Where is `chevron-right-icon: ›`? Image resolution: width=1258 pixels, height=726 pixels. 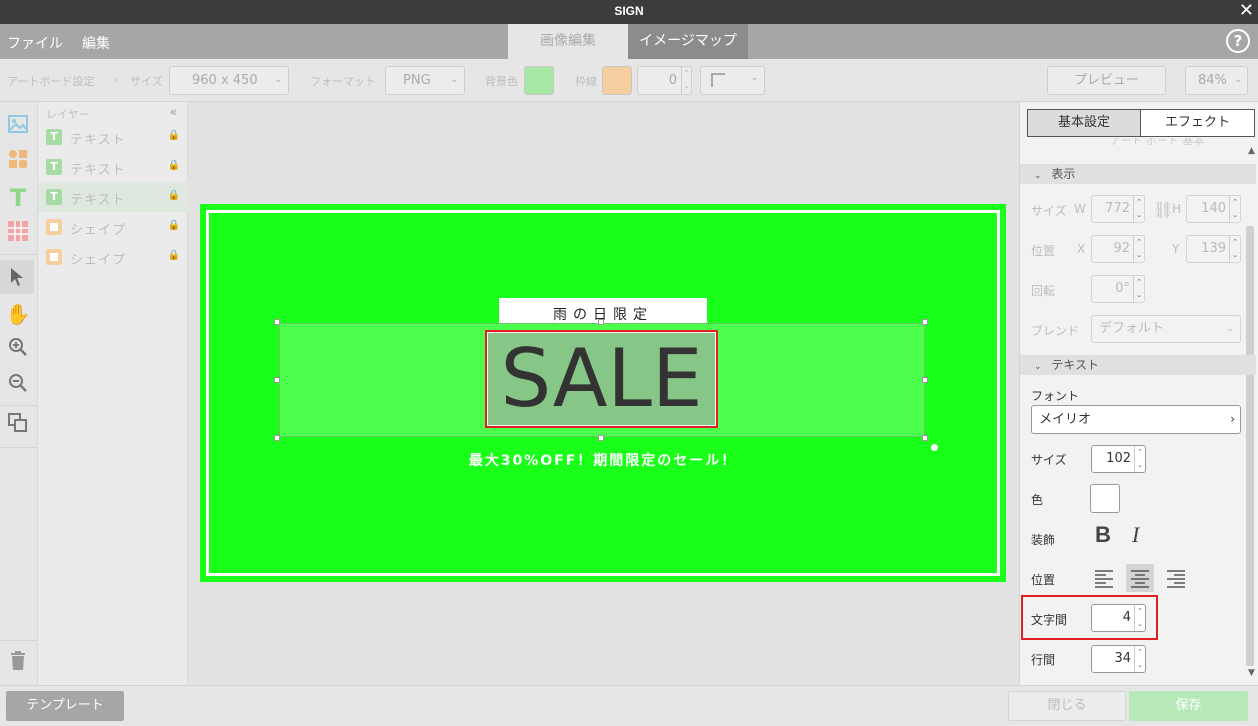 chevron-right-icon: › is located at coordinates (116, 79).